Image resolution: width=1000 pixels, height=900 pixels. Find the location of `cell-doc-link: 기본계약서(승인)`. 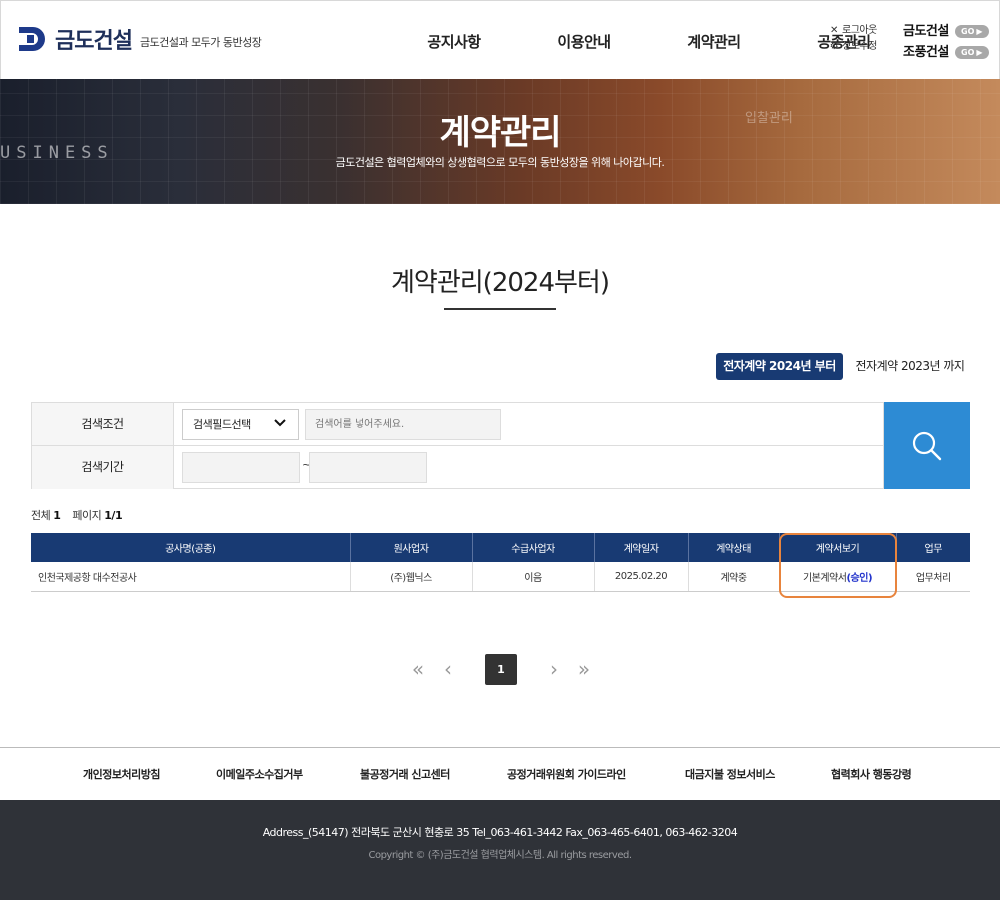

cell-doc-link: 기본계약서(승인) is located at coordinates (838, 577).